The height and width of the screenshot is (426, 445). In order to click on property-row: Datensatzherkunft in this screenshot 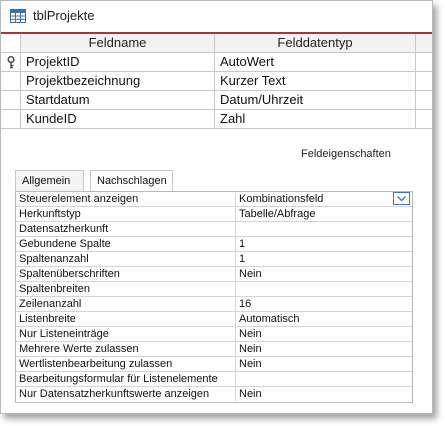, I will do `click(214, 229)`.